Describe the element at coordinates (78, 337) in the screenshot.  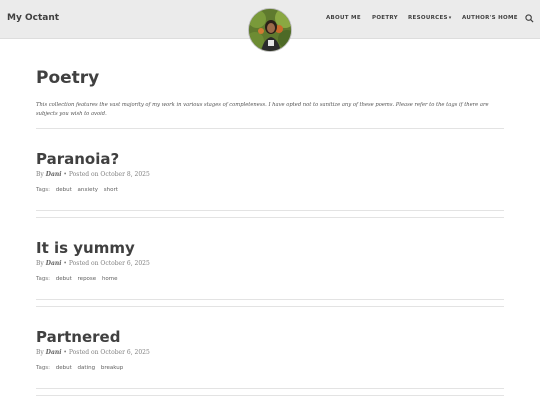
I see `post-title-link: Partnered` at that location.